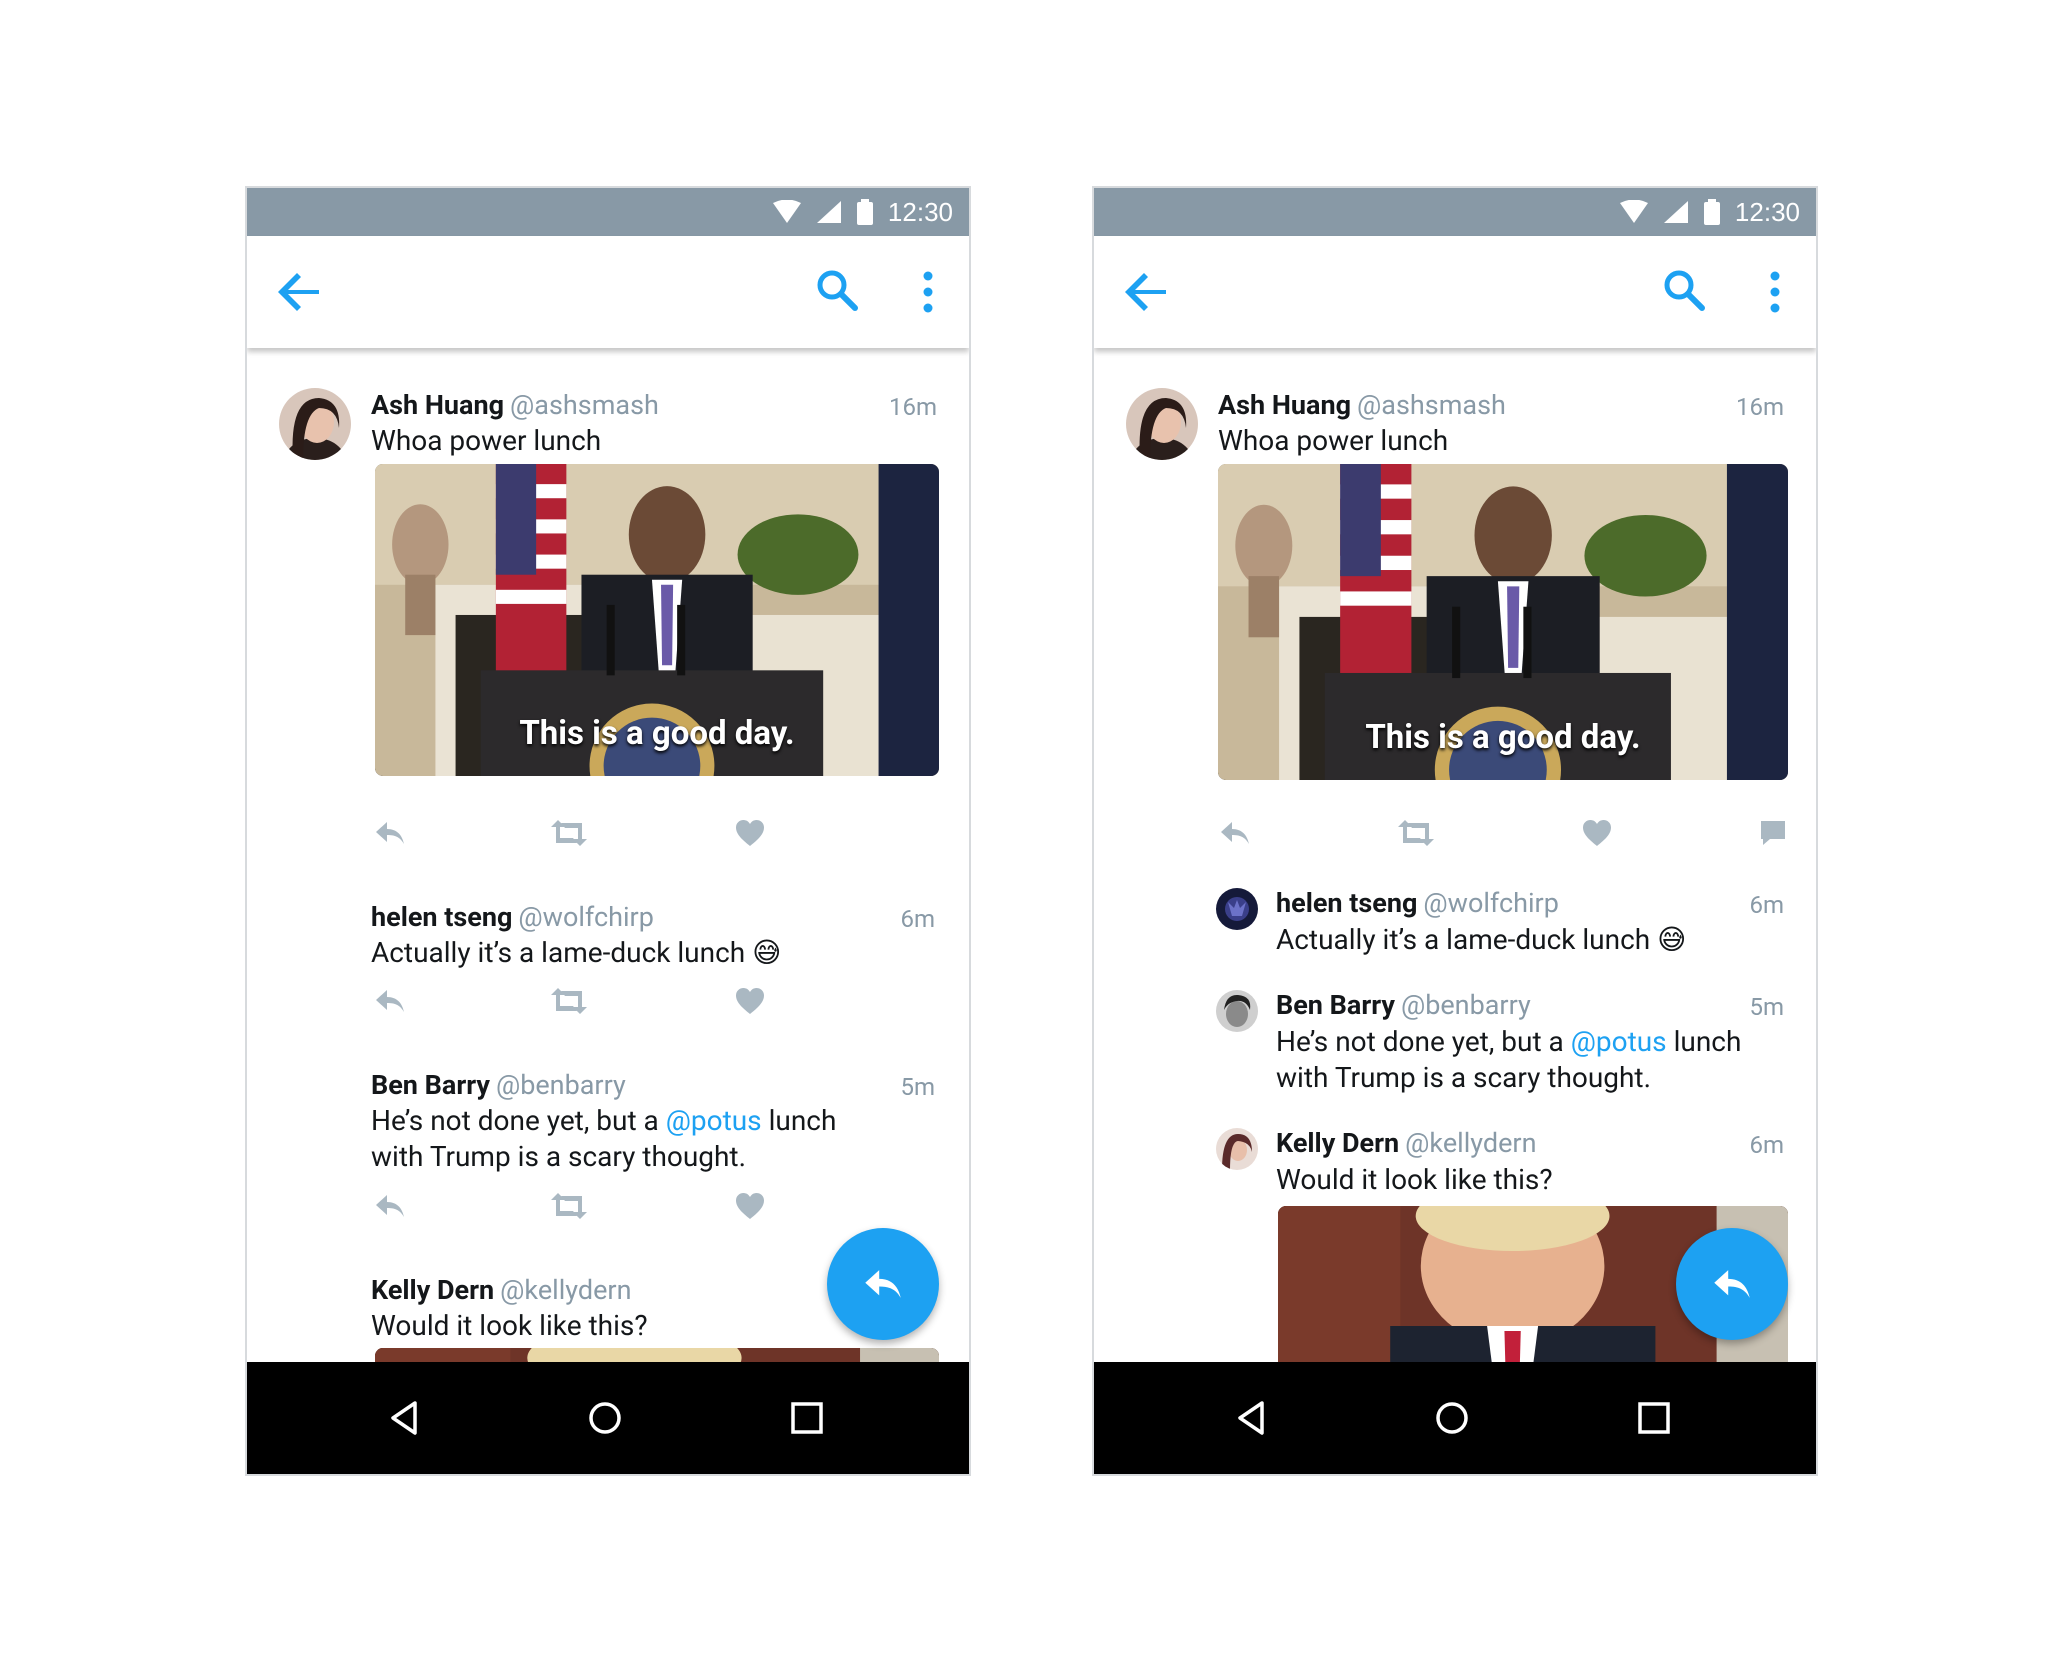 The width and height of the screenshot is (2048, 1654). I want to click on tweet-header: Ben Barry @benbarry, so click(1403, 1005).